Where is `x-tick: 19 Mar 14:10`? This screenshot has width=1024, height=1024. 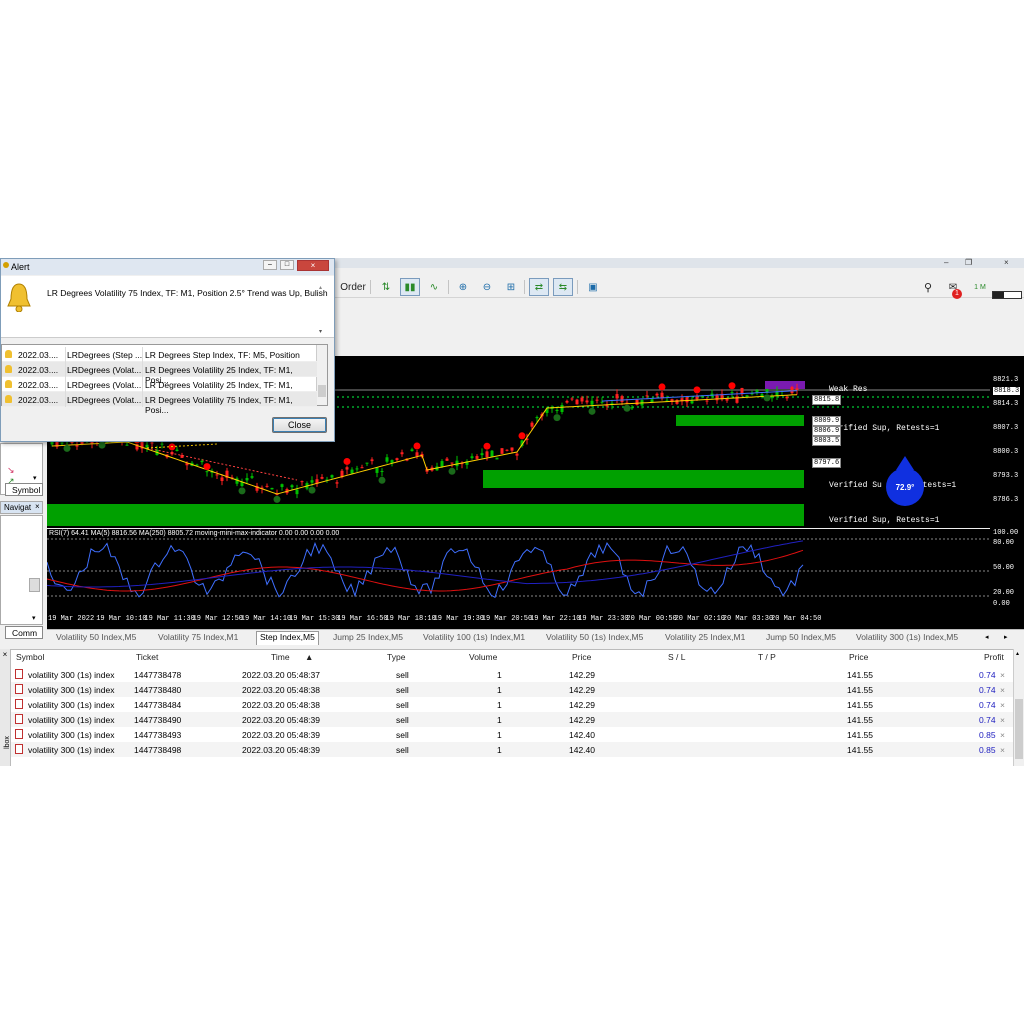
x-tick: 19 Mar 14:10 is located at coordinates (266, 619).